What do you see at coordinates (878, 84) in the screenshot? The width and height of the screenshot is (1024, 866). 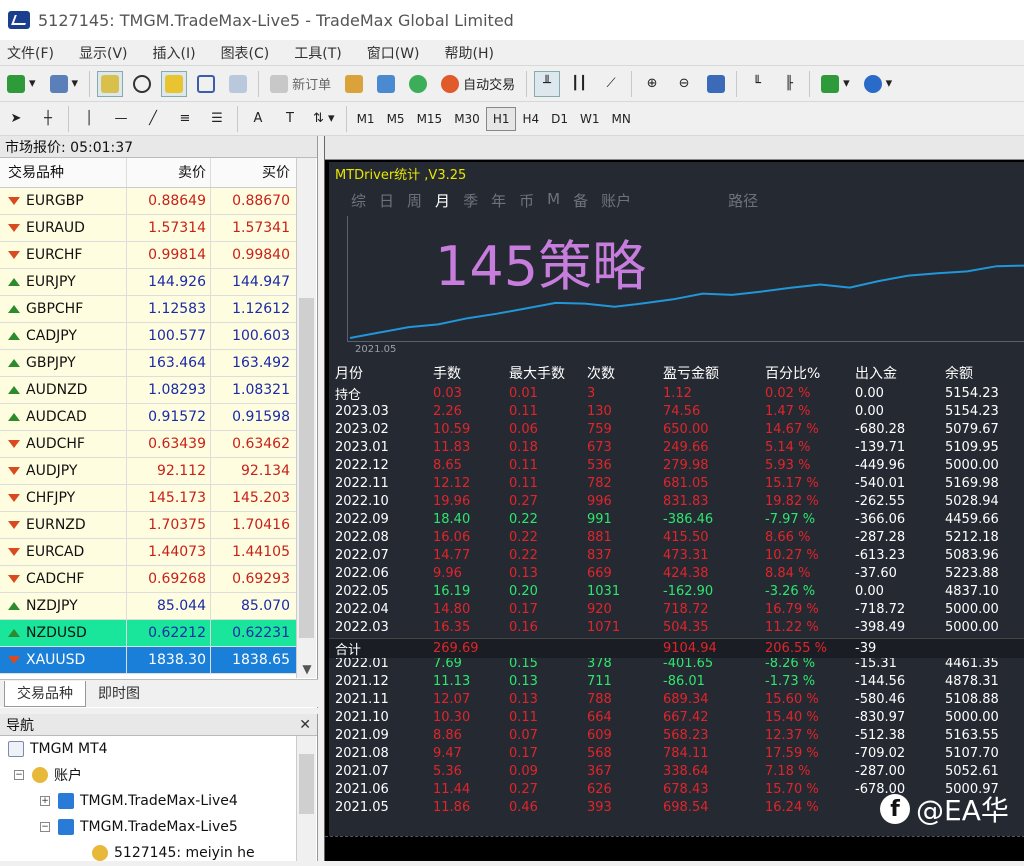 I see `periods-button: ▾` at bounding box center [878, 84].